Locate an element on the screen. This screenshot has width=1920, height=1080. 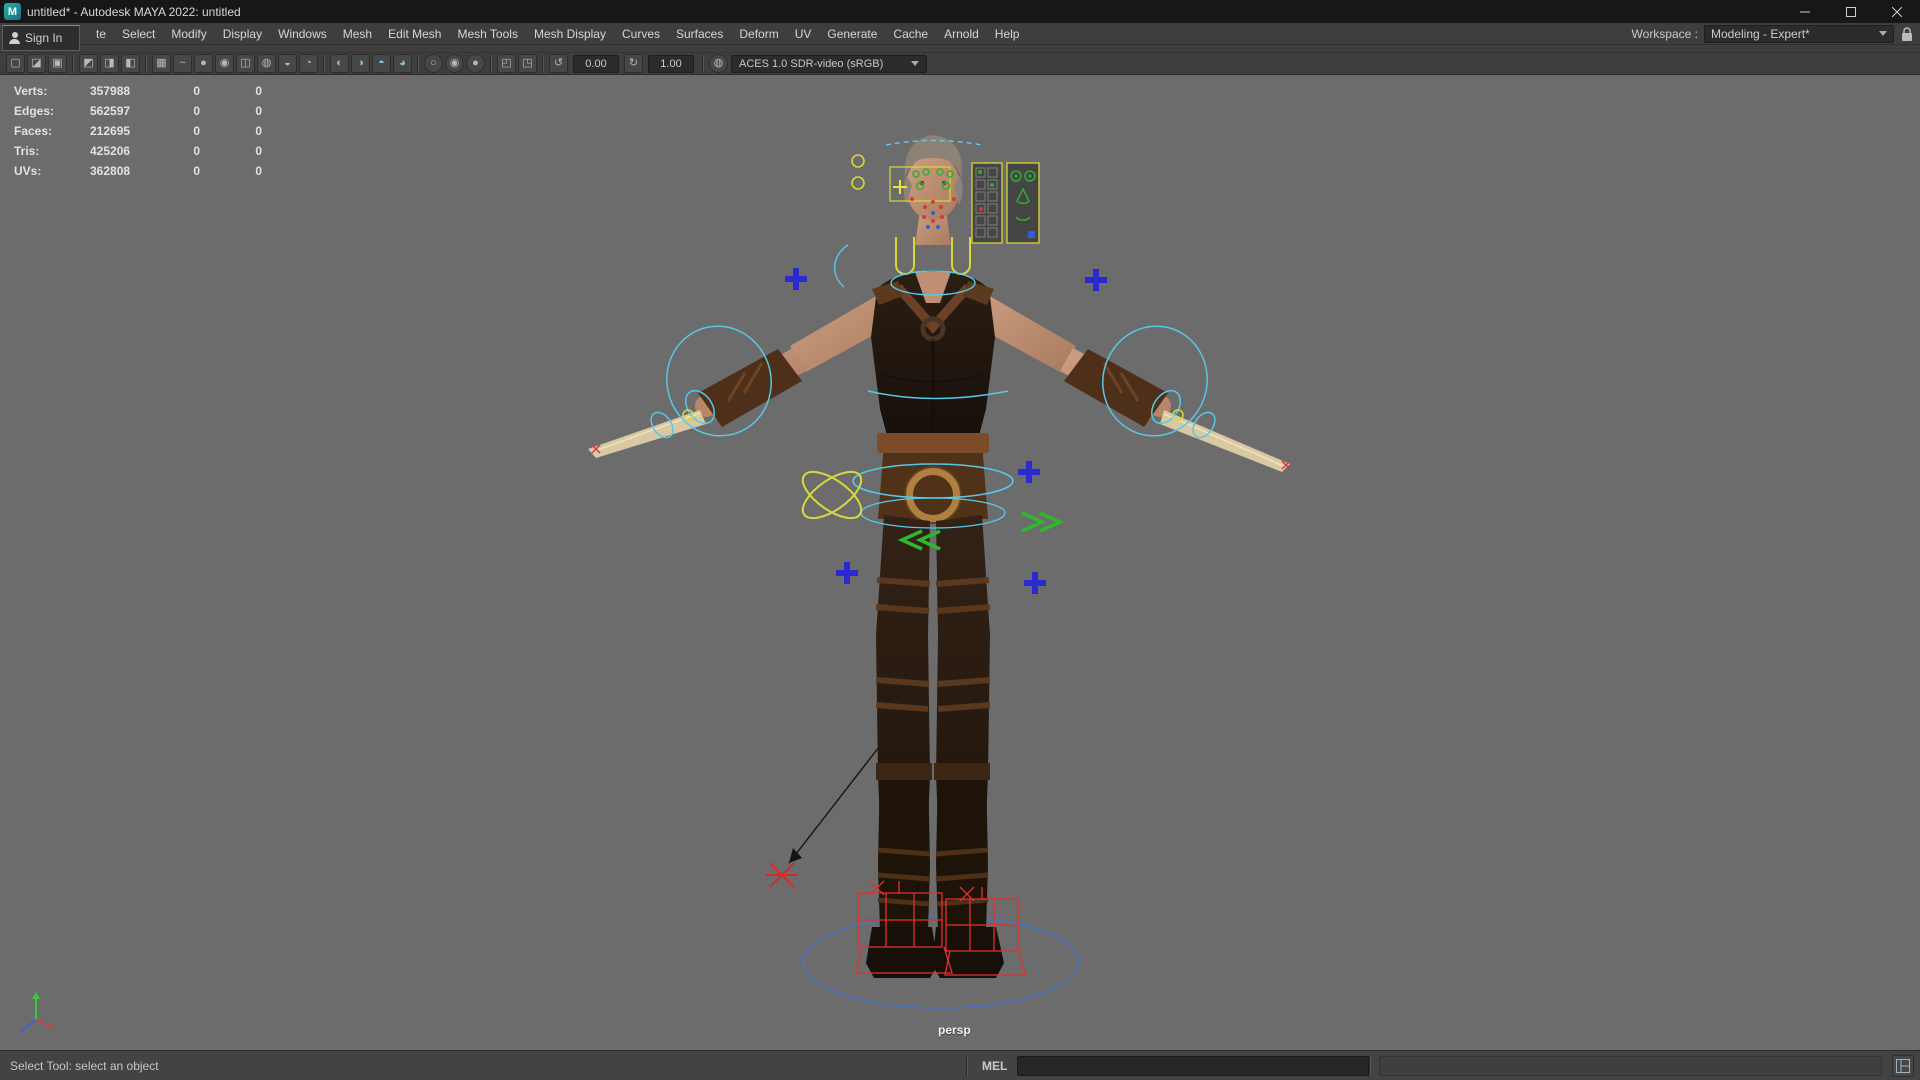
render-current-frame-icon is located at coordinates (454, 63).